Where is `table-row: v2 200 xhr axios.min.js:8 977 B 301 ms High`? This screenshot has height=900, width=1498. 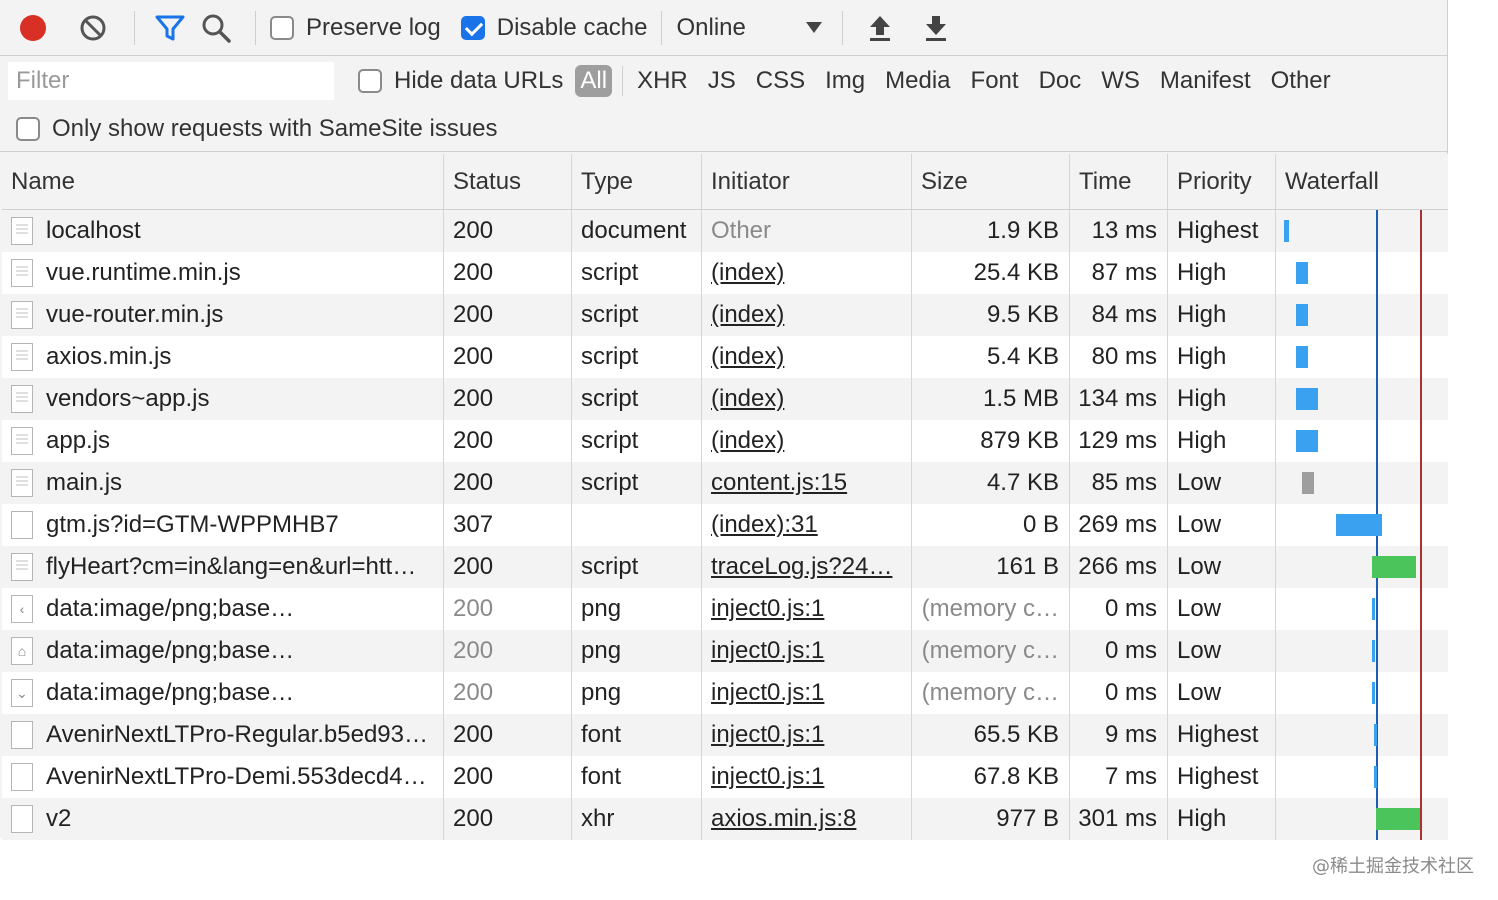 table-row: v2 200 xhr axios.min.js:8 977 B 301 ms High is located at coordinates (725, 819).